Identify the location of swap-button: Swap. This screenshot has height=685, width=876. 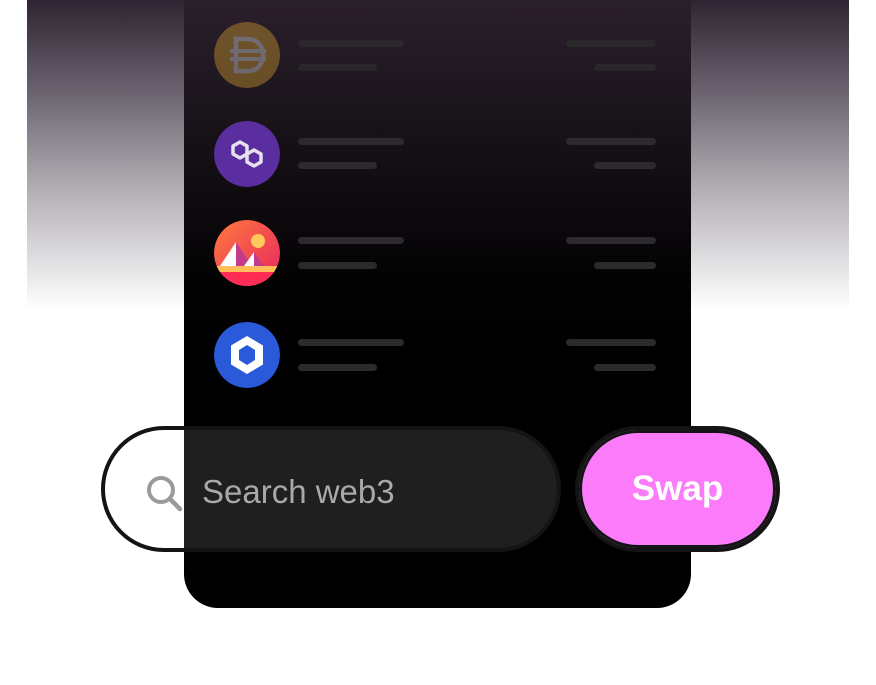
(677, 489).